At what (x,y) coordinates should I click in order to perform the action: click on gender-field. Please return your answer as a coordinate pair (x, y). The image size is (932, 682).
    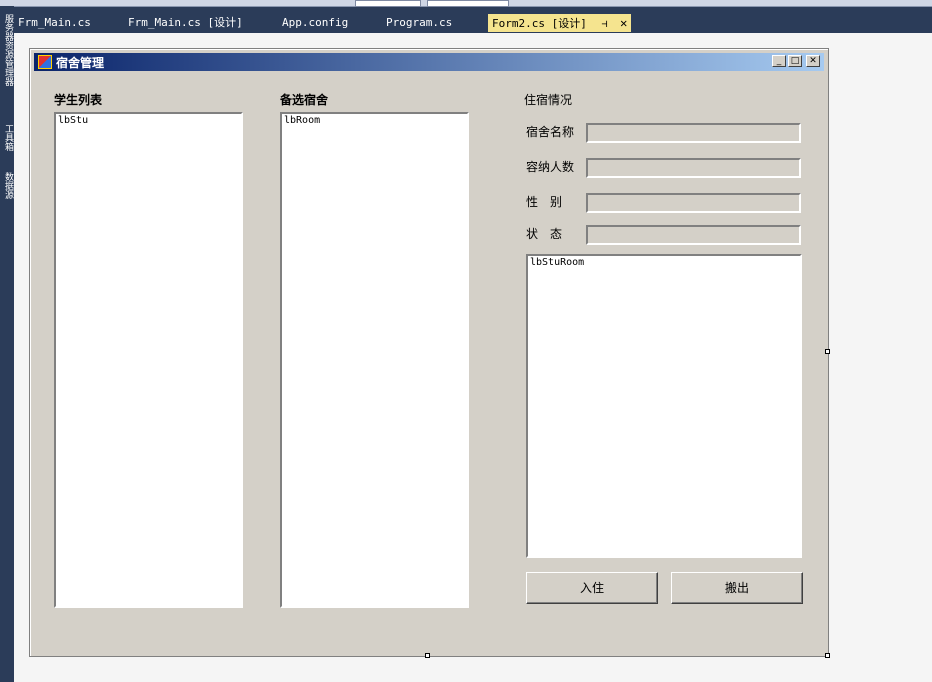
    Looking at the image, I should click on (693, 203).